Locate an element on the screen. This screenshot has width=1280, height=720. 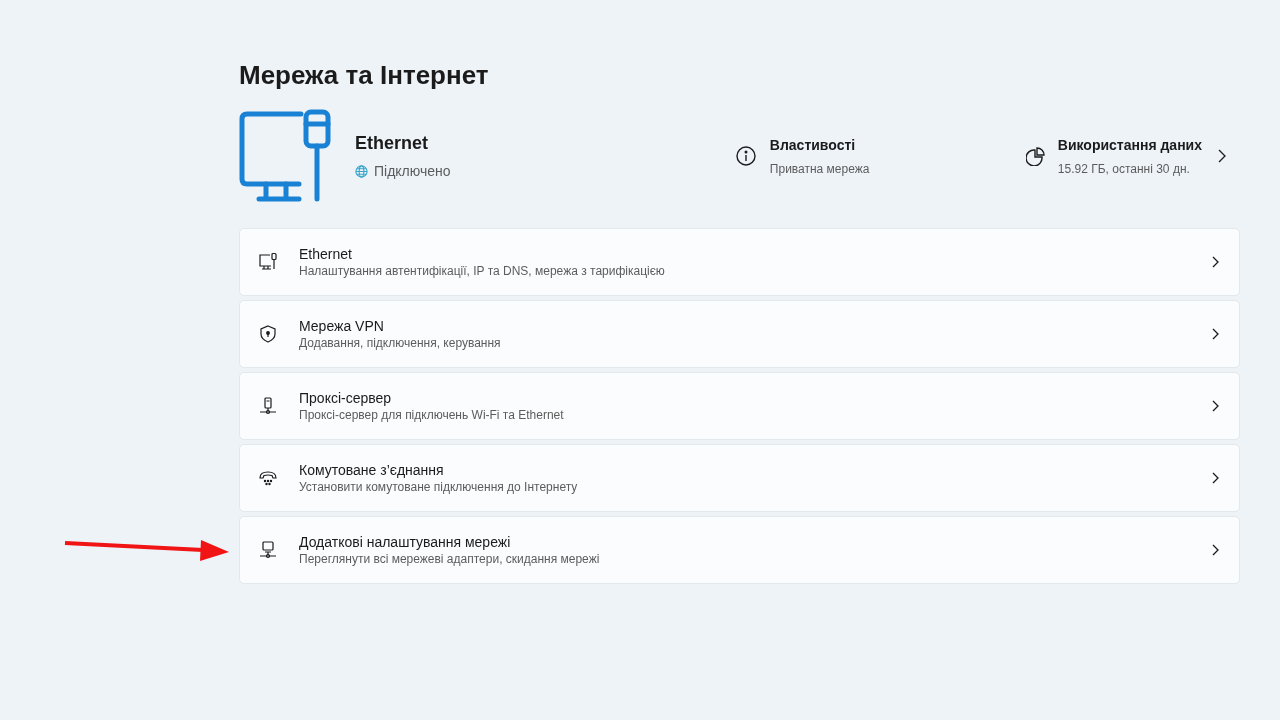
data-usage-link: Використання даних 15.92 ГБ, останні 30 дн. is located at coordinates (1125, 156).